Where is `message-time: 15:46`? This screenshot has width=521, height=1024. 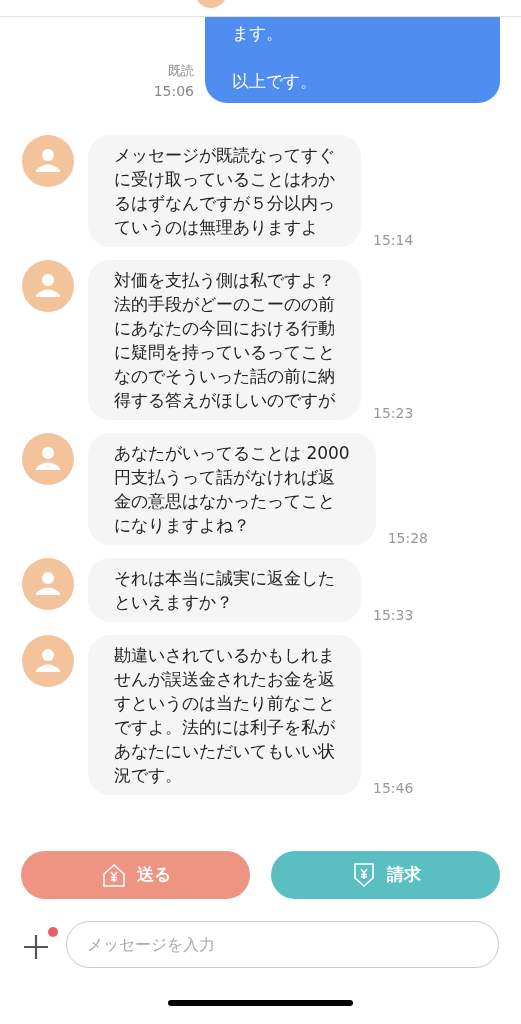
message-time: 15:46 is located at coordinates (393, 788).